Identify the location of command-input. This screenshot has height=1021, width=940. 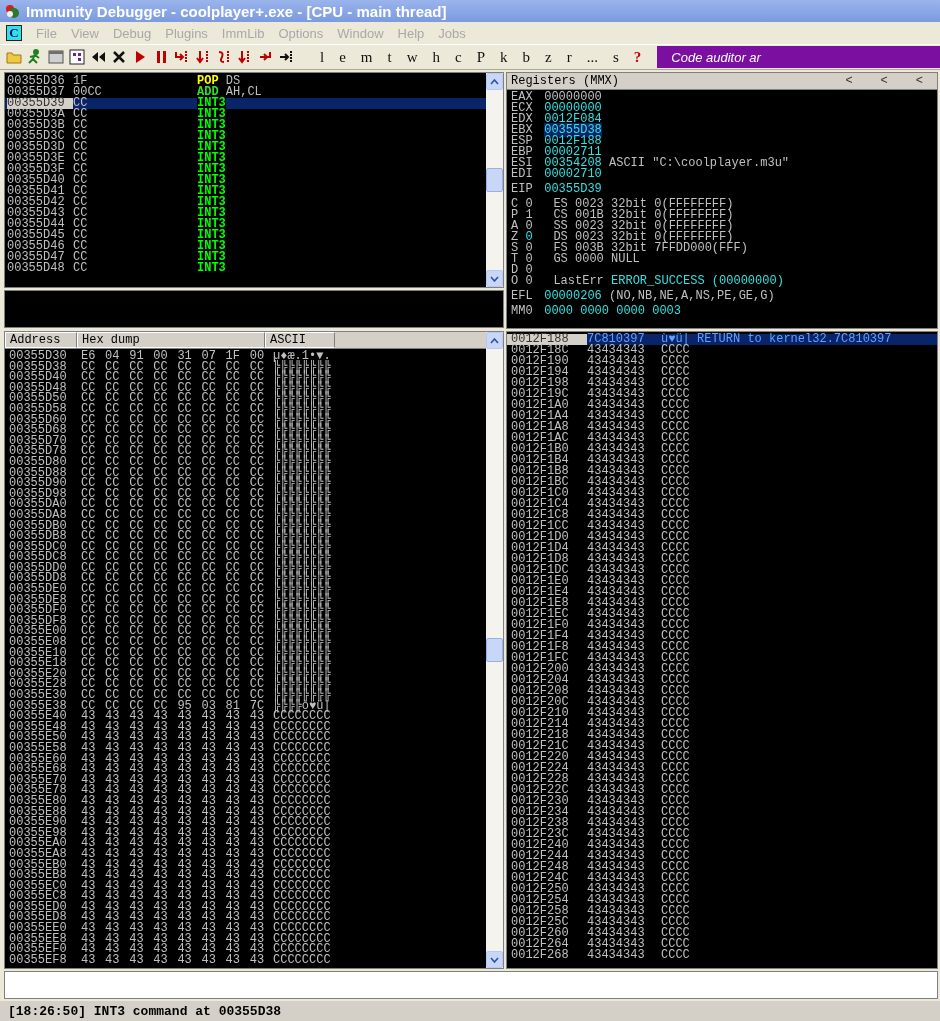
(471, 985).